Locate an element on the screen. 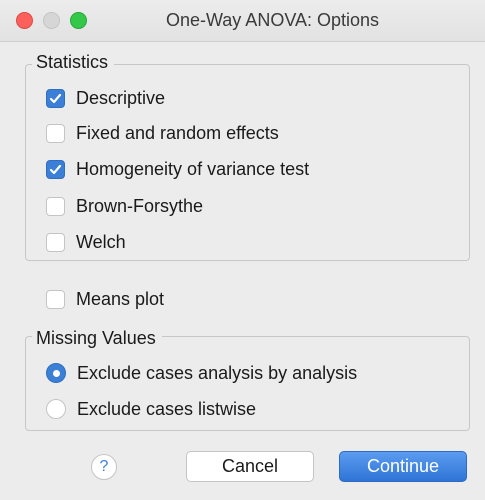 The width and height of the screenshot is (485, 500). exclude-analysis-by-analysis-radio is located at coordinates (56, 373).